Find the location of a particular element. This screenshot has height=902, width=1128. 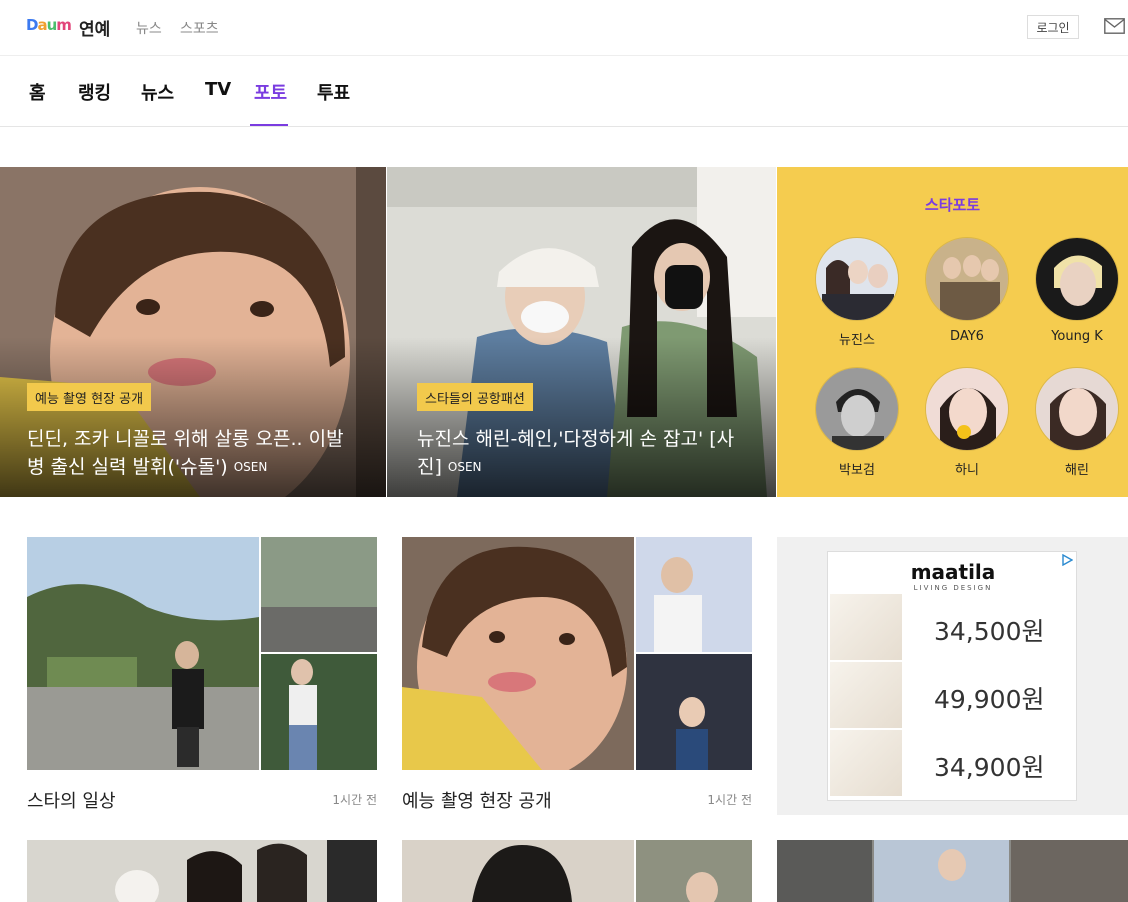

ad-price: 49,900원 is located at coordinates (989, 699).